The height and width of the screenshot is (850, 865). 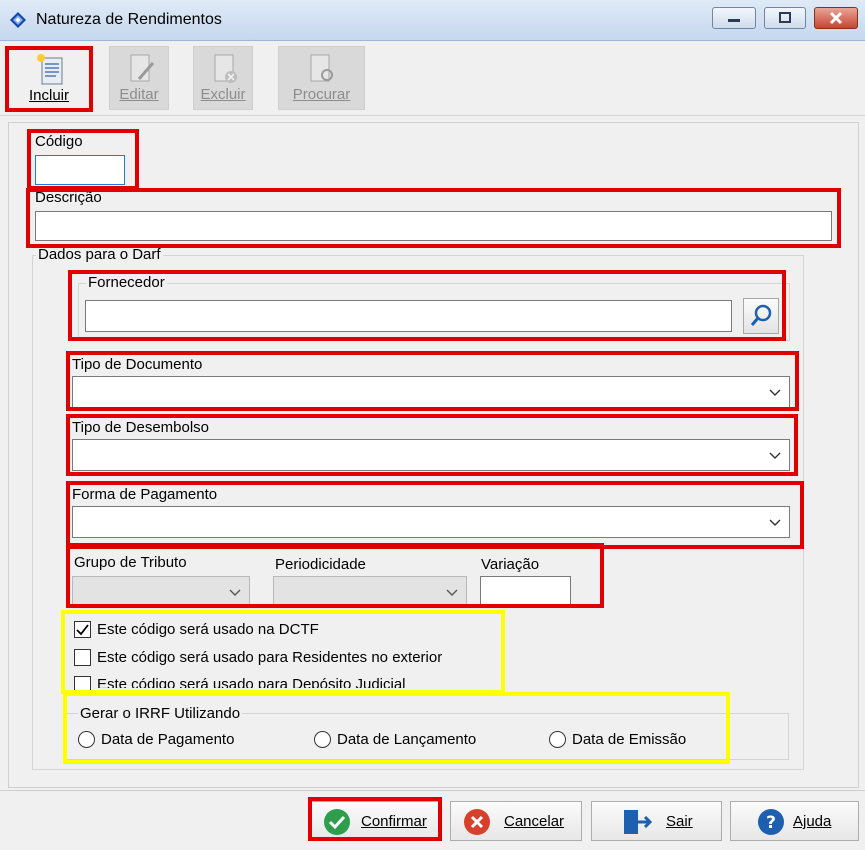 I want to click on procurar-label: Procurar, so click(x=321, y=94).